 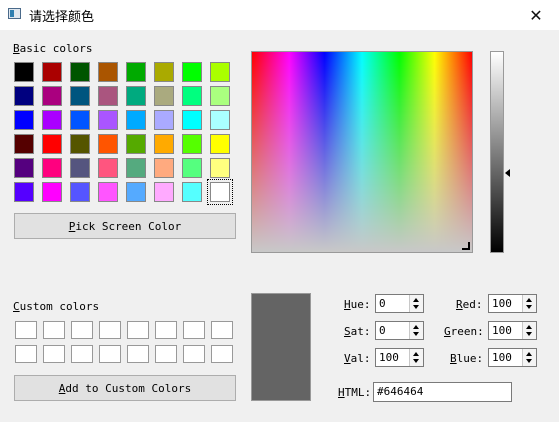 I want to click on red-label: Red:, so click(x=469, y=304).